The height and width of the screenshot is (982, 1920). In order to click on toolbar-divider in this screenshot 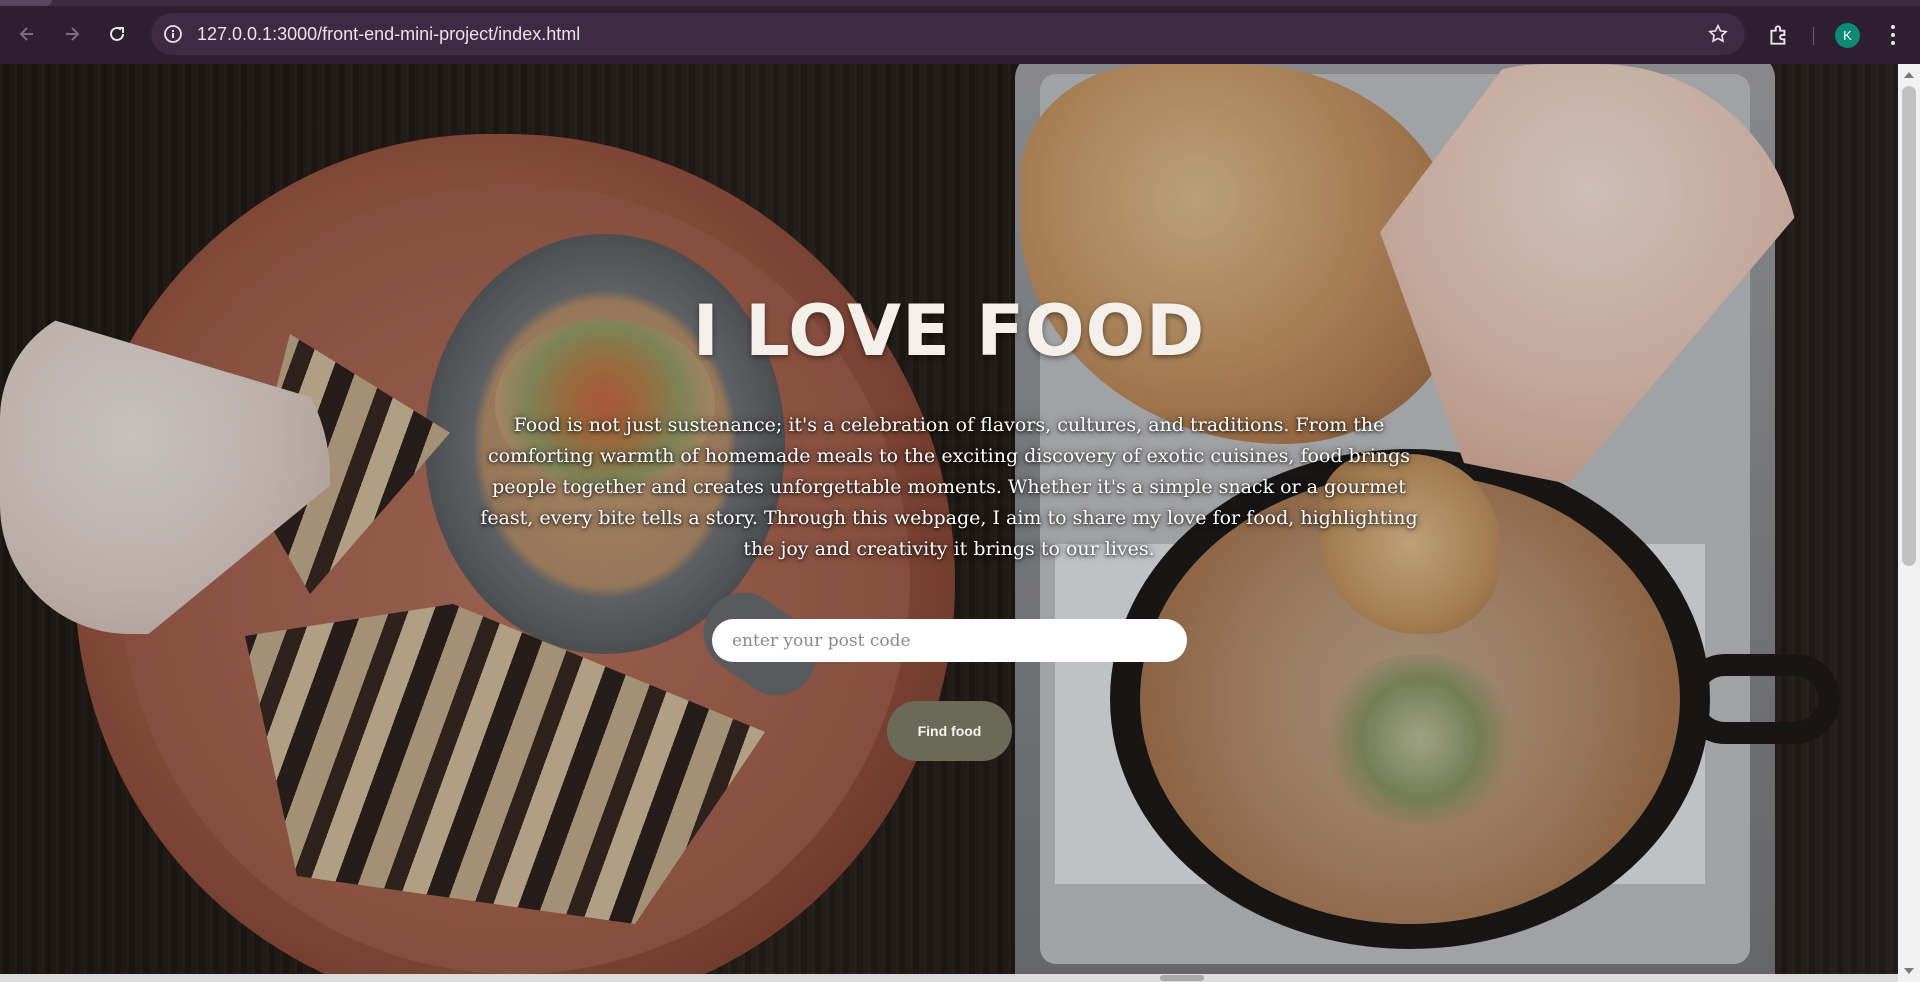, I will do `click(1813, 36)`.